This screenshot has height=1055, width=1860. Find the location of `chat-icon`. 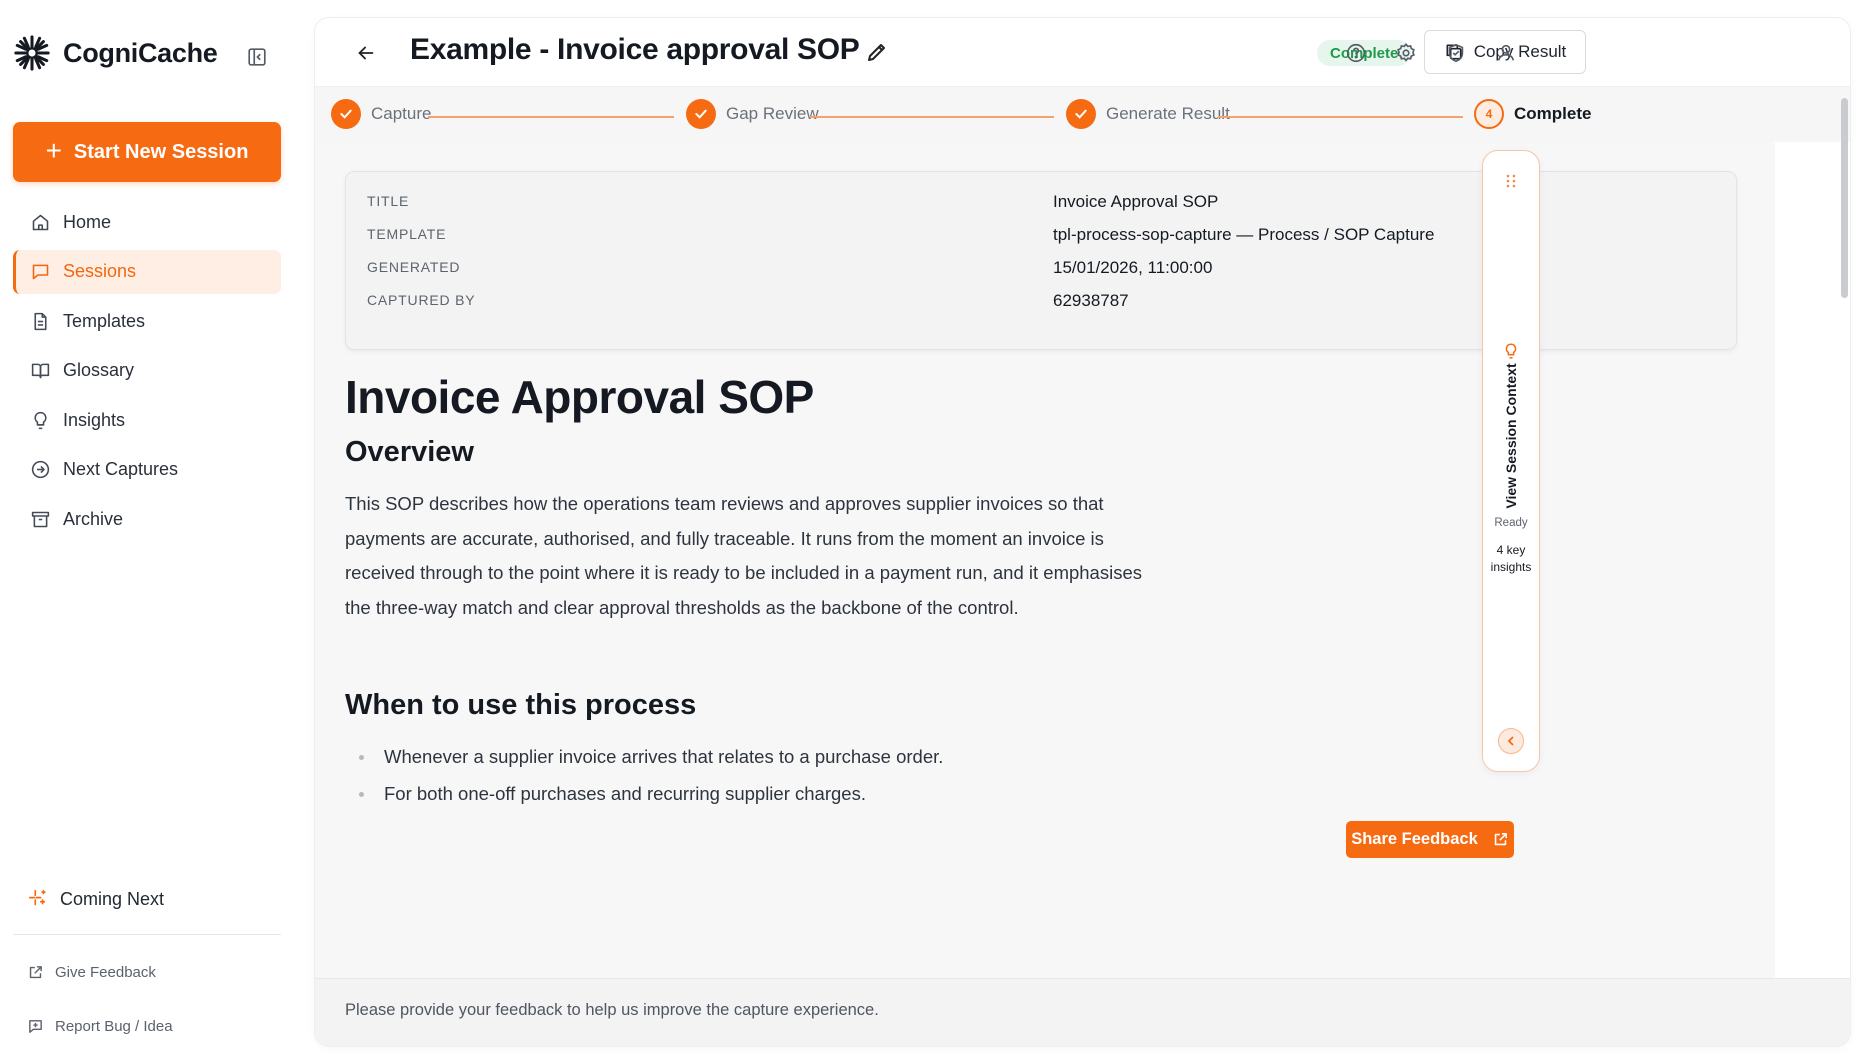

chat-icon is located at coordinates (40, 272).